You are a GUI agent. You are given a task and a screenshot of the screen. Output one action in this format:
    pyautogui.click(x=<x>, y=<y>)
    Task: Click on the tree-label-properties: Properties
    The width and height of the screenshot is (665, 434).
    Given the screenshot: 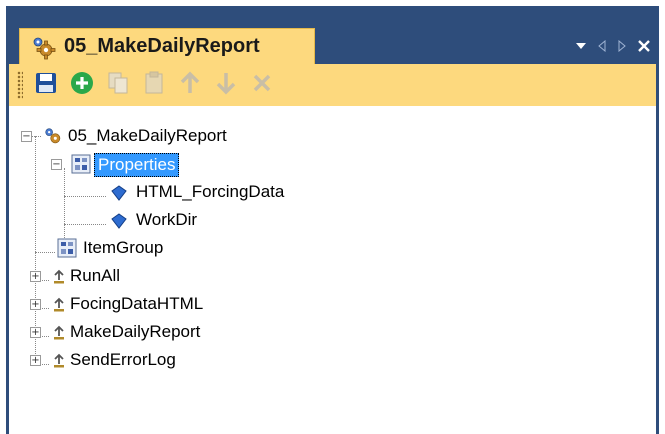 What is the action you would take?
    pyautogui.click(x=137, y=165)
    